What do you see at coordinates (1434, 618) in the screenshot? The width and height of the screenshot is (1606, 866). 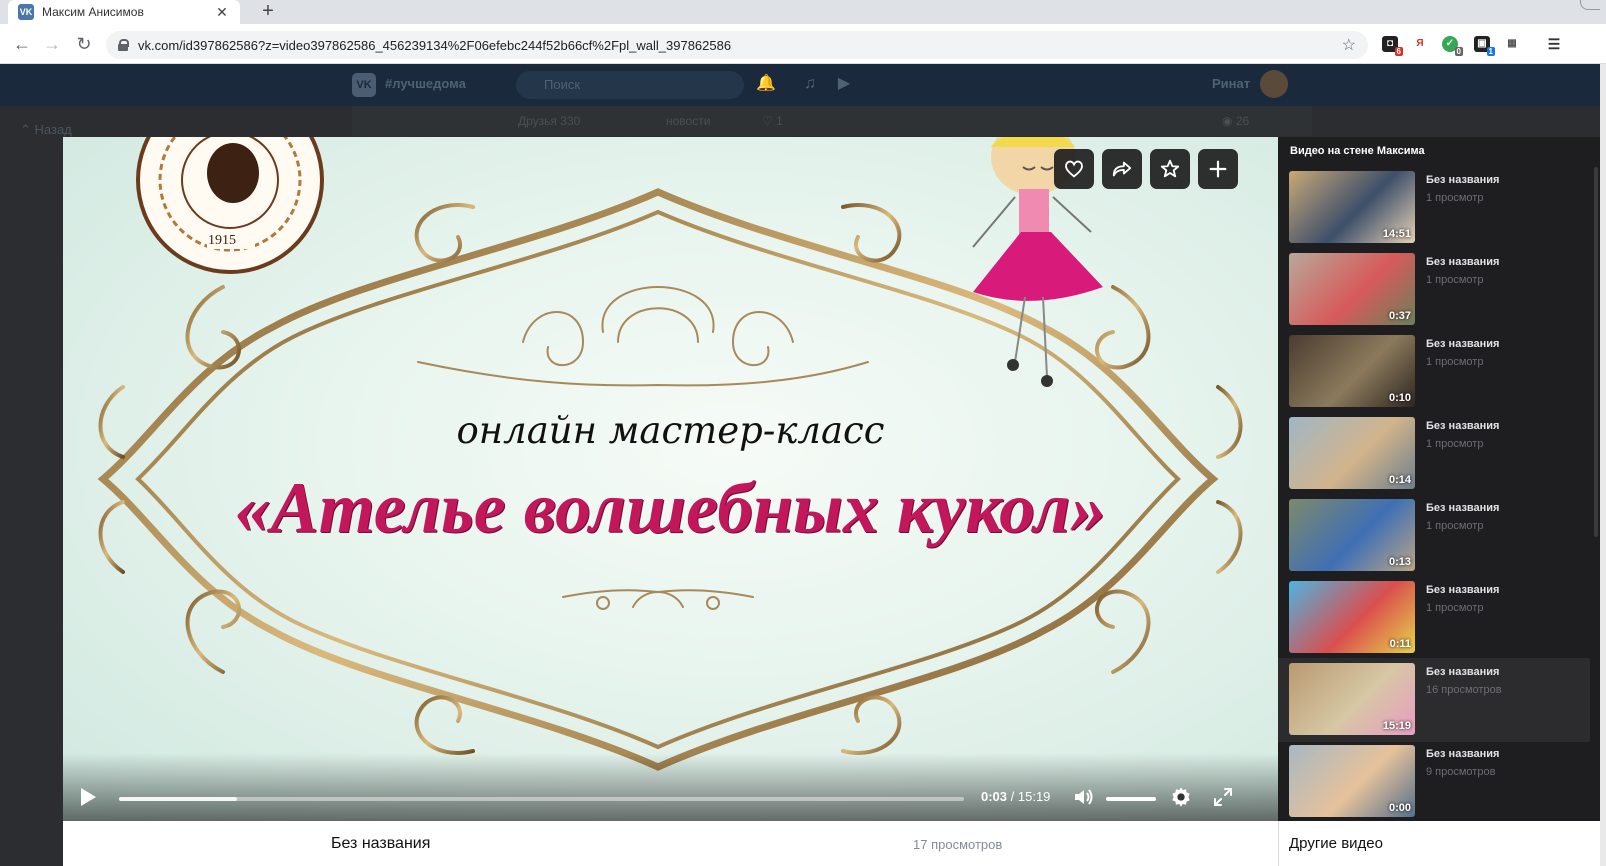 I see `playlist-item: 0:11 Без названия 1 просмотр` at bounding box center [1434, 618].